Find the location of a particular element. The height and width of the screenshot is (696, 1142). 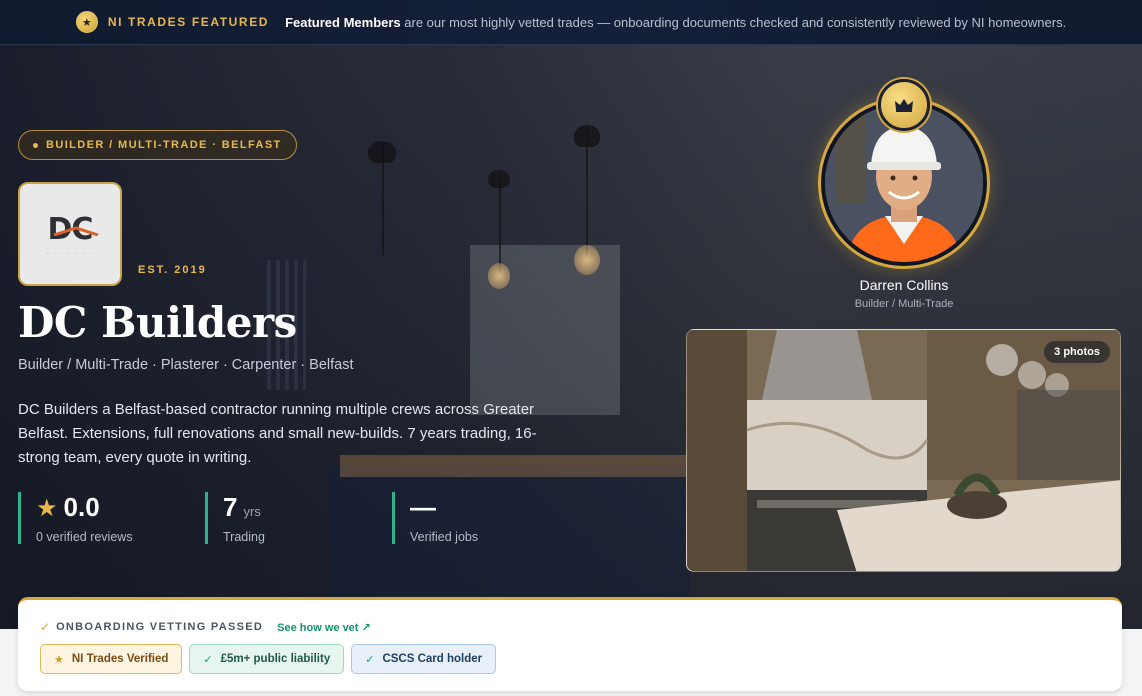

pendant-cord is located at coordinates (500, 223).